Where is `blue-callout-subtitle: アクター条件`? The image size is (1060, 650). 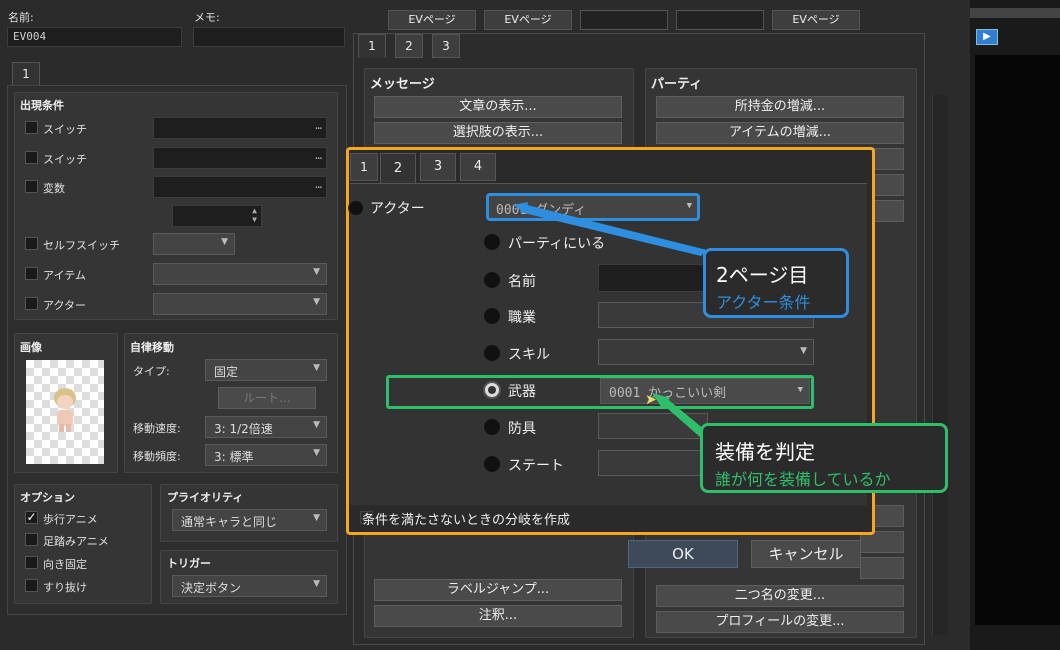
blue-callout-subtitle: アクター条件 is located at coordinates (763, 302).